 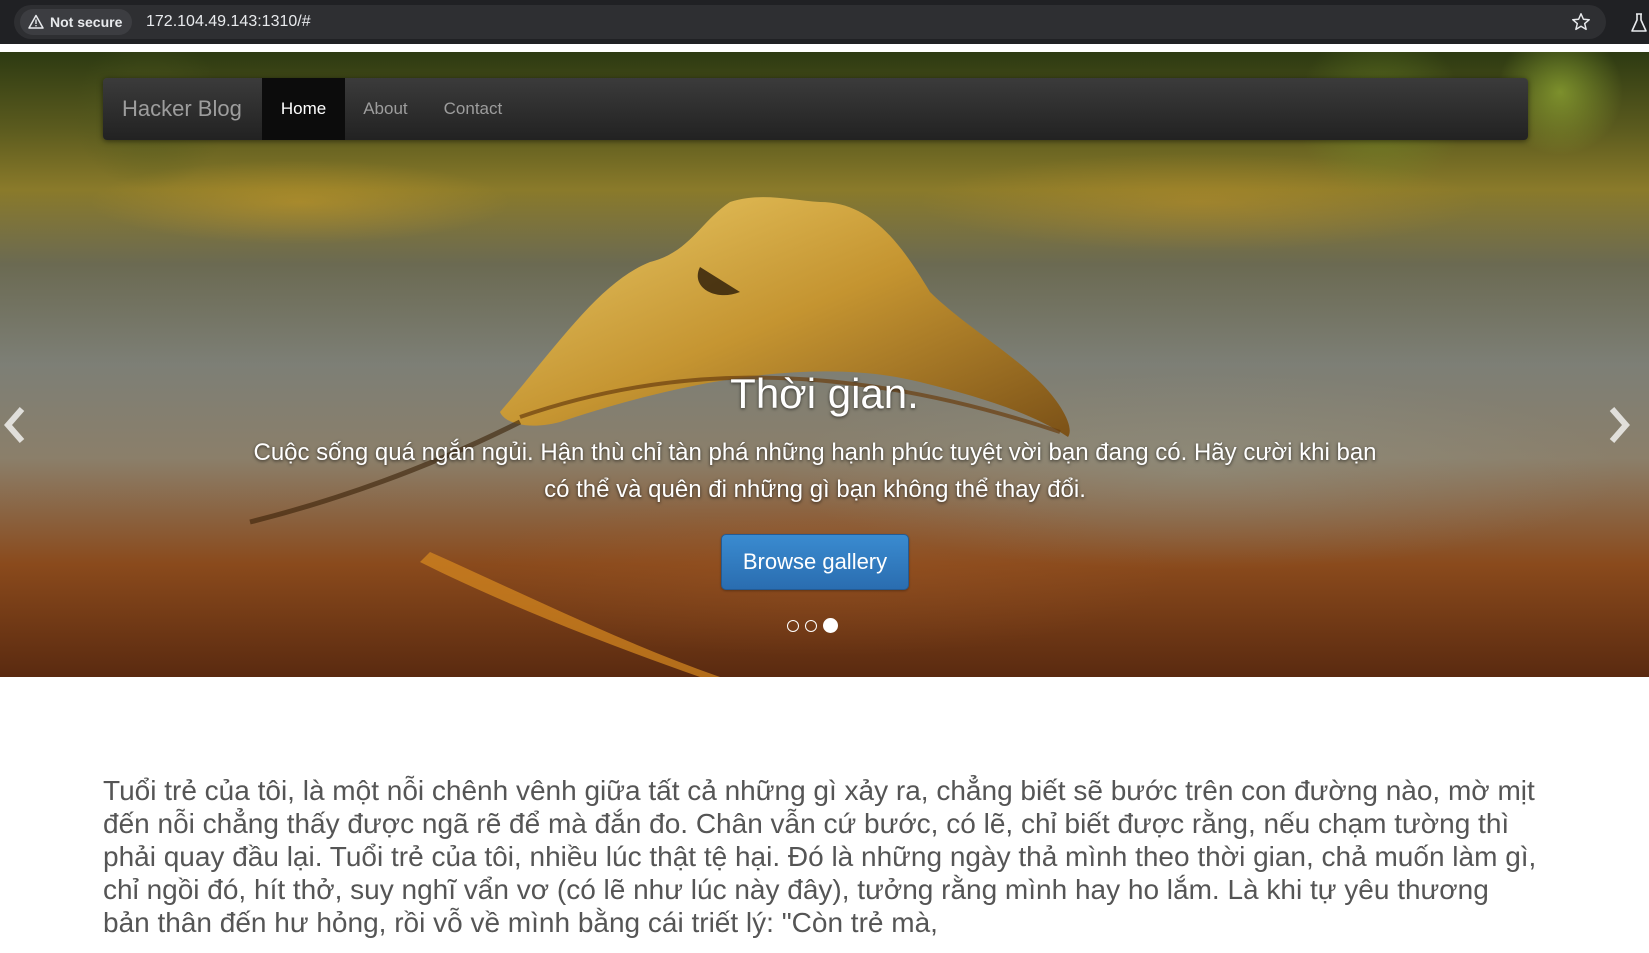 I want to click on carousel-title: Thời gian., so click(x=824, y=393).